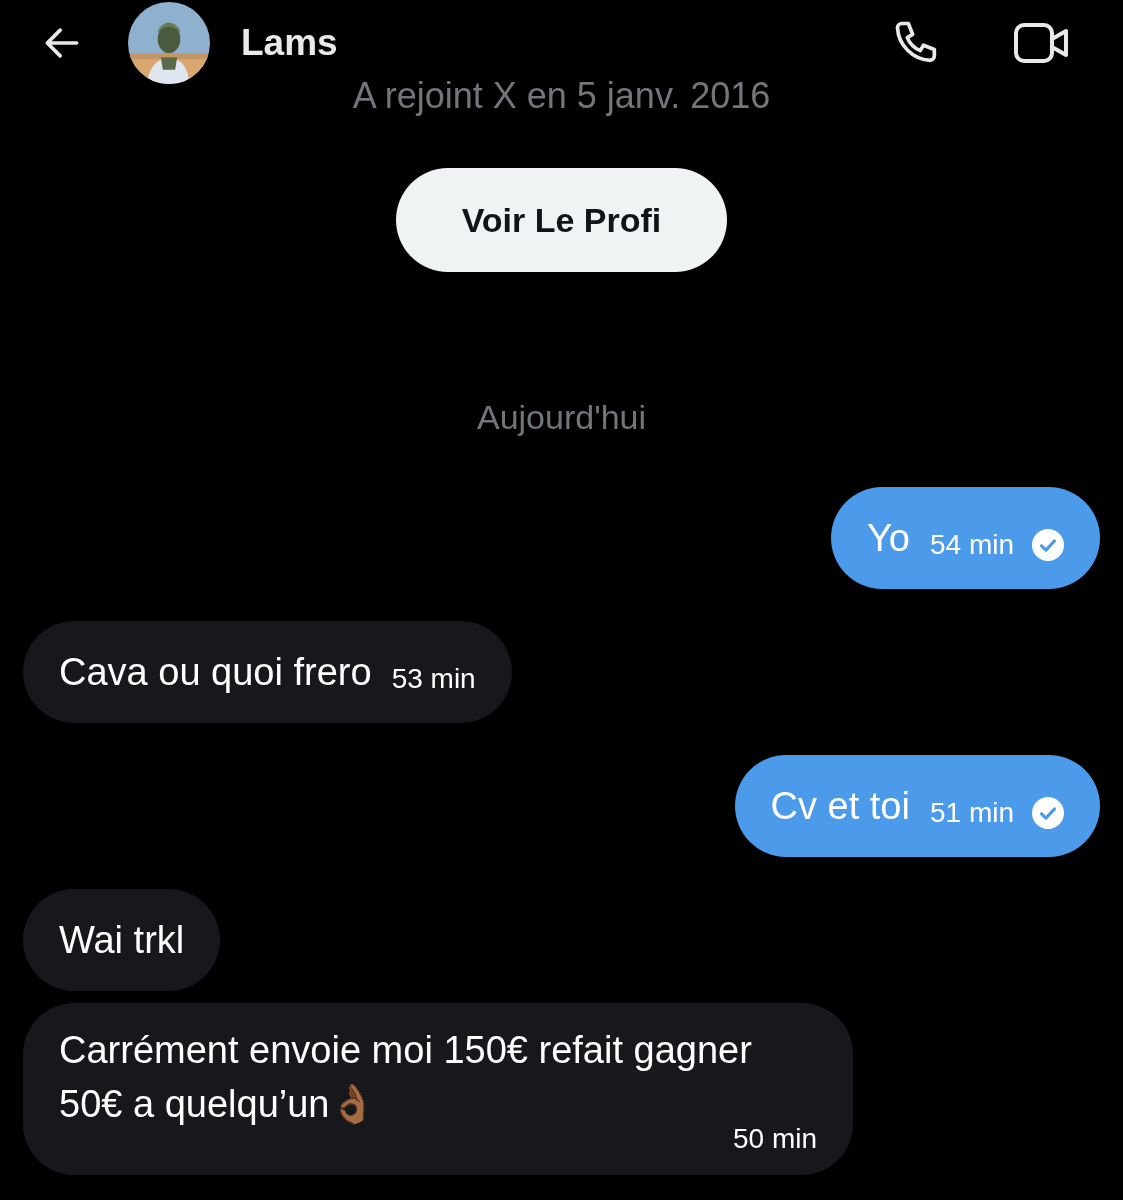 Image resolution: width=1123 pixels, height=1200 pixels. Describe the element at coordinates (1041, 43) in the screenshot. I see `video-camera-icon` at that location.